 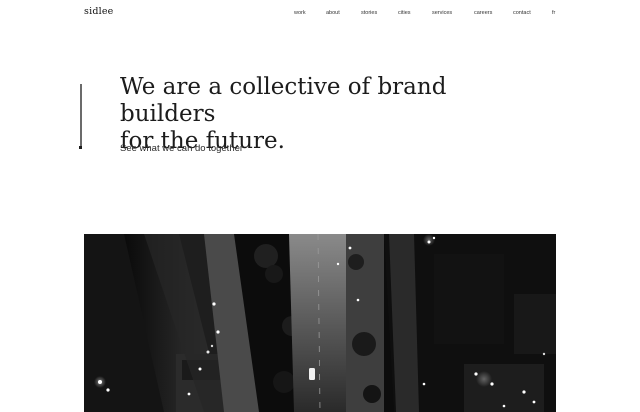 I want to click on nav-careers: careers, so click(x=483, y=13).